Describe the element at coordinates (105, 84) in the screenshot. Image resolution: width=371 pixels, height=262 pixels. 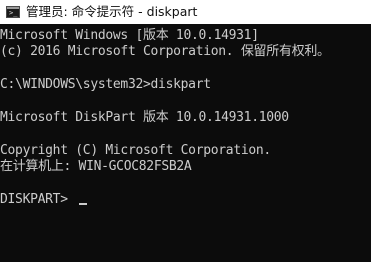
I see `console-line-command: C:\WINDOWS\system32>diskpart` at that location.